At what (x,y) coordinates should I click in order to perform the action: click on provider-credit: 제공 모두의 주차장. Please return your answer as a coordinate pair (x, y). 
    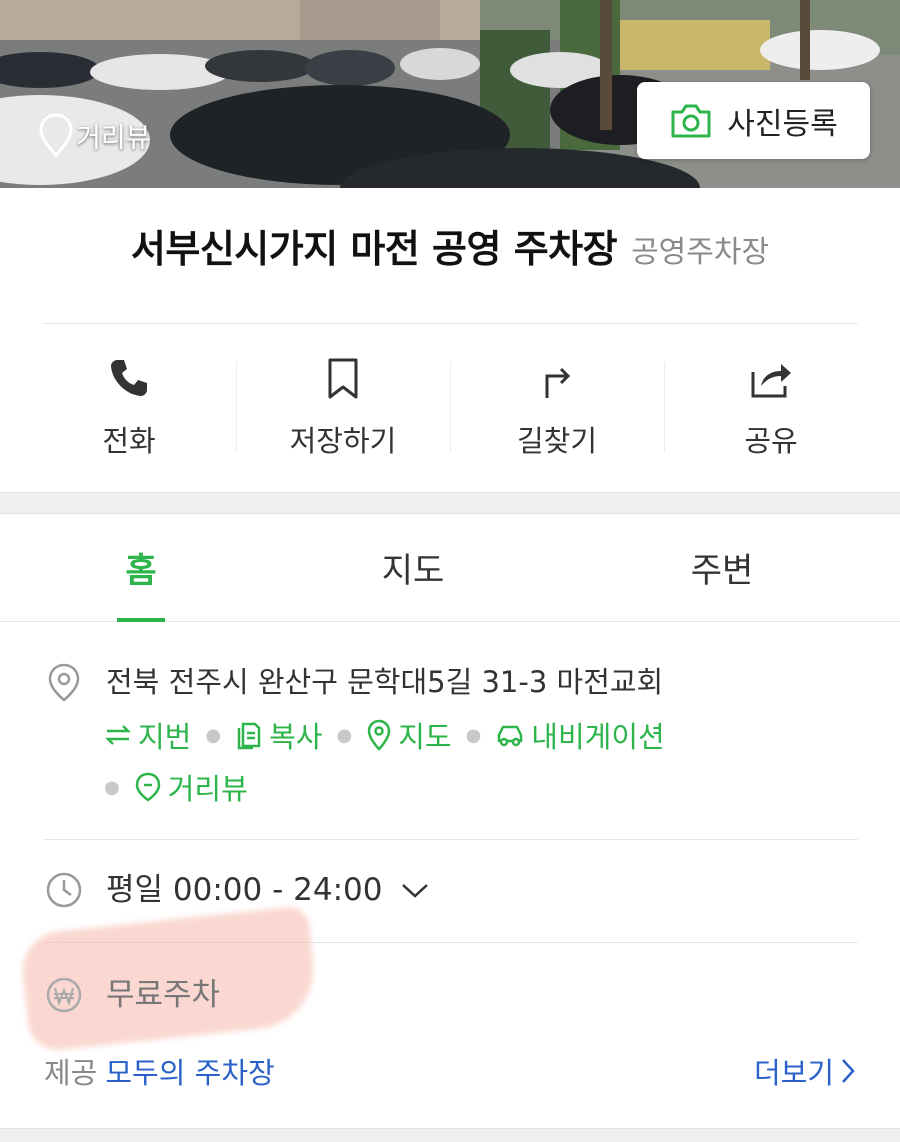
    Looking at the image, I should click on (159, 1071).